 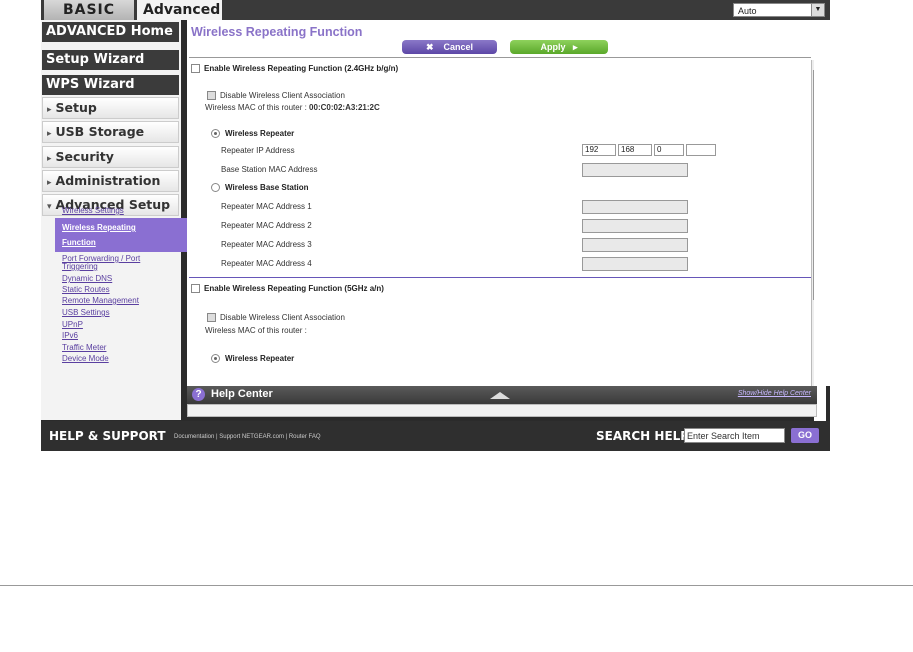 I want to click on submenu-dynamic-dns: Dynamic DNS, so click(x=87, y=278).